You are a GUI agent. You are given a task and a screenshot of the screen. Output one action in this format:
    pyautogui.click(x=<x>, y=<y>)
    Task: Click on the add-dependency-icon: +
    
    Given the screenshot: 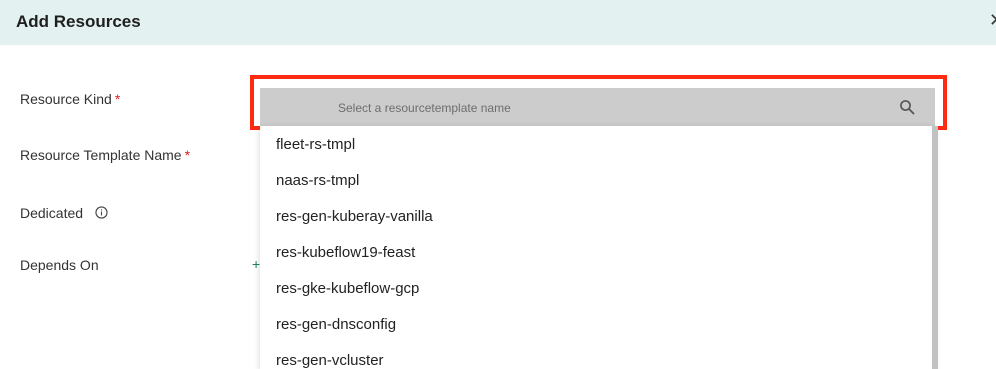 What is the action you would take?
    pyautogui.click(x=256, y=264)
    